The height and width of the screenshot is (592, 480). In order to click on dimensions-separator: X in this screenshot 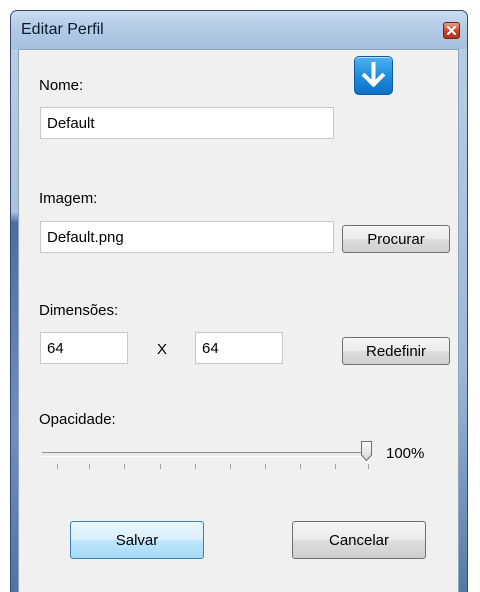, I will do `click(162, 349)`.